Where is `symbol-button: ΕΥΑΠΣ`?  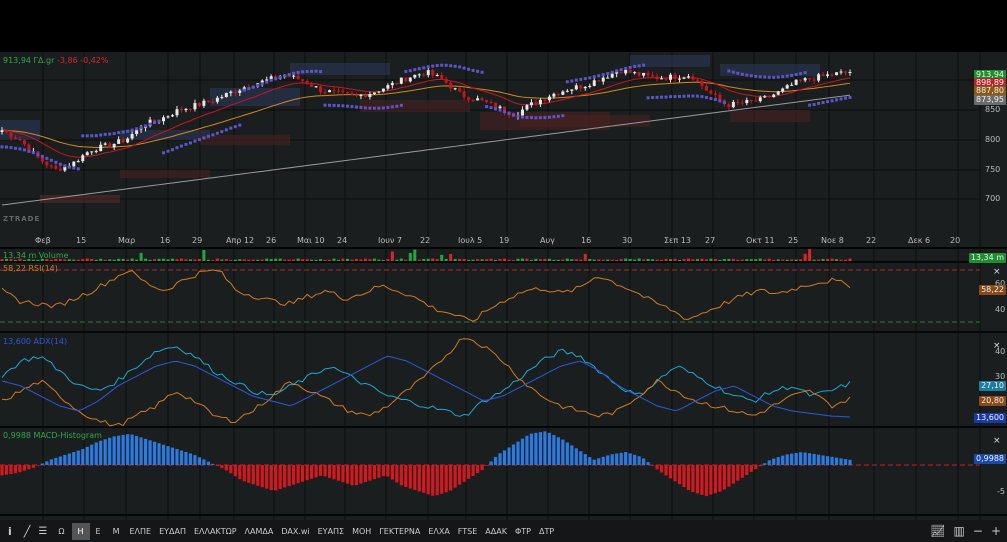
symbol-button: ΕΥΑΠΣ is located at coordinates (331, 531).